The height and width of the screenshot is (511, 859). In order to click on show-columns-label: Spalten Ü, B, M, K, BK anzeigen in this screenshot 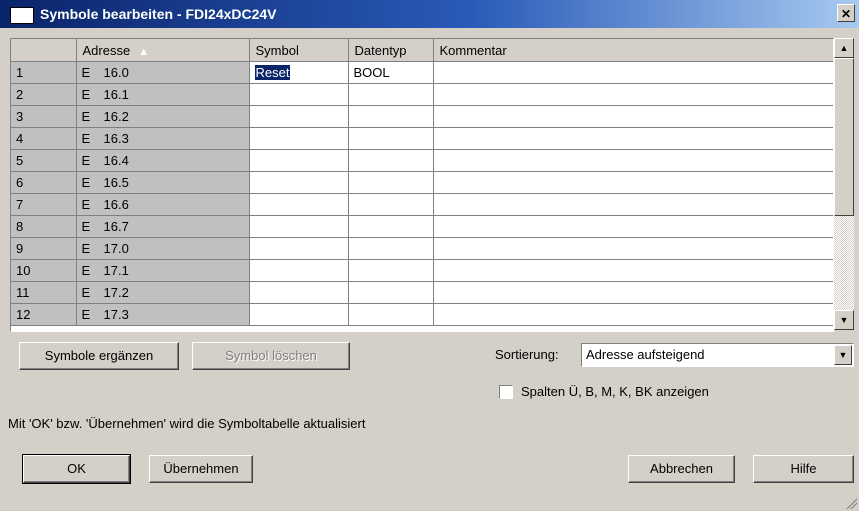, I will do `click(615, 391)`.